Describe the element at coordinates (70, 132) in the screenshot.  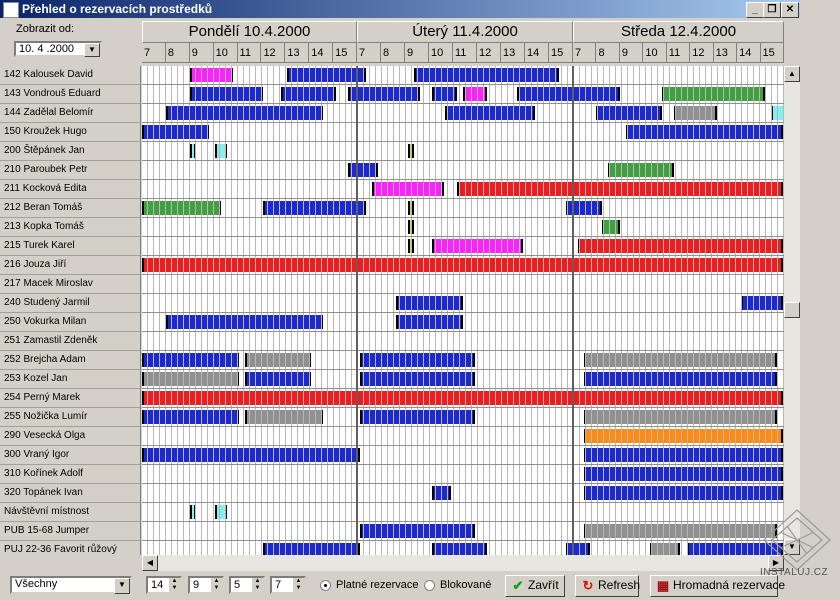
I see `resource-row-label: 150 Kroužek Hugo` at that location.